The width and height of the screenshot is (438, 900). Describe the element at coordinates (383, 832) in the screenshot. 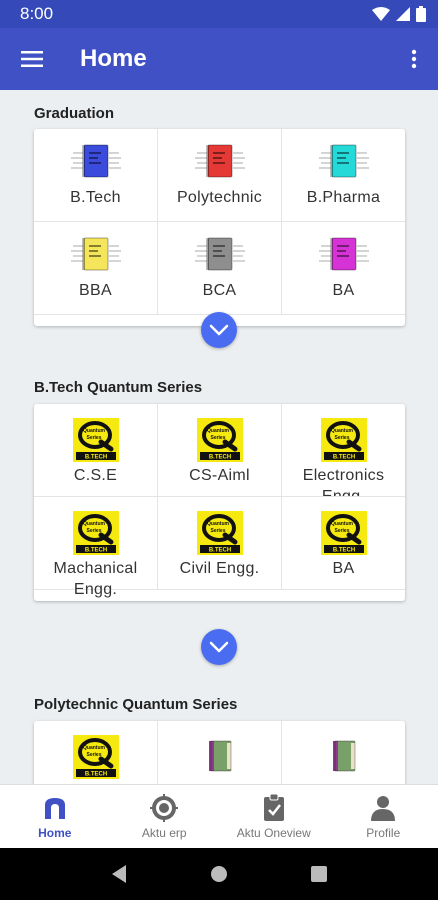

I see `nav-profile-label: Profile` at that location.